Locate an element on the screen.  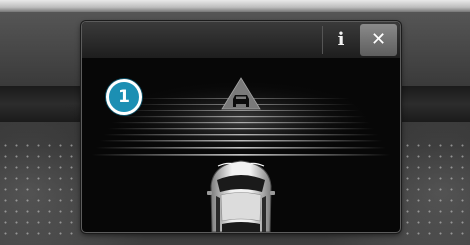
right-trim-band is located at coordinates (435, 104).